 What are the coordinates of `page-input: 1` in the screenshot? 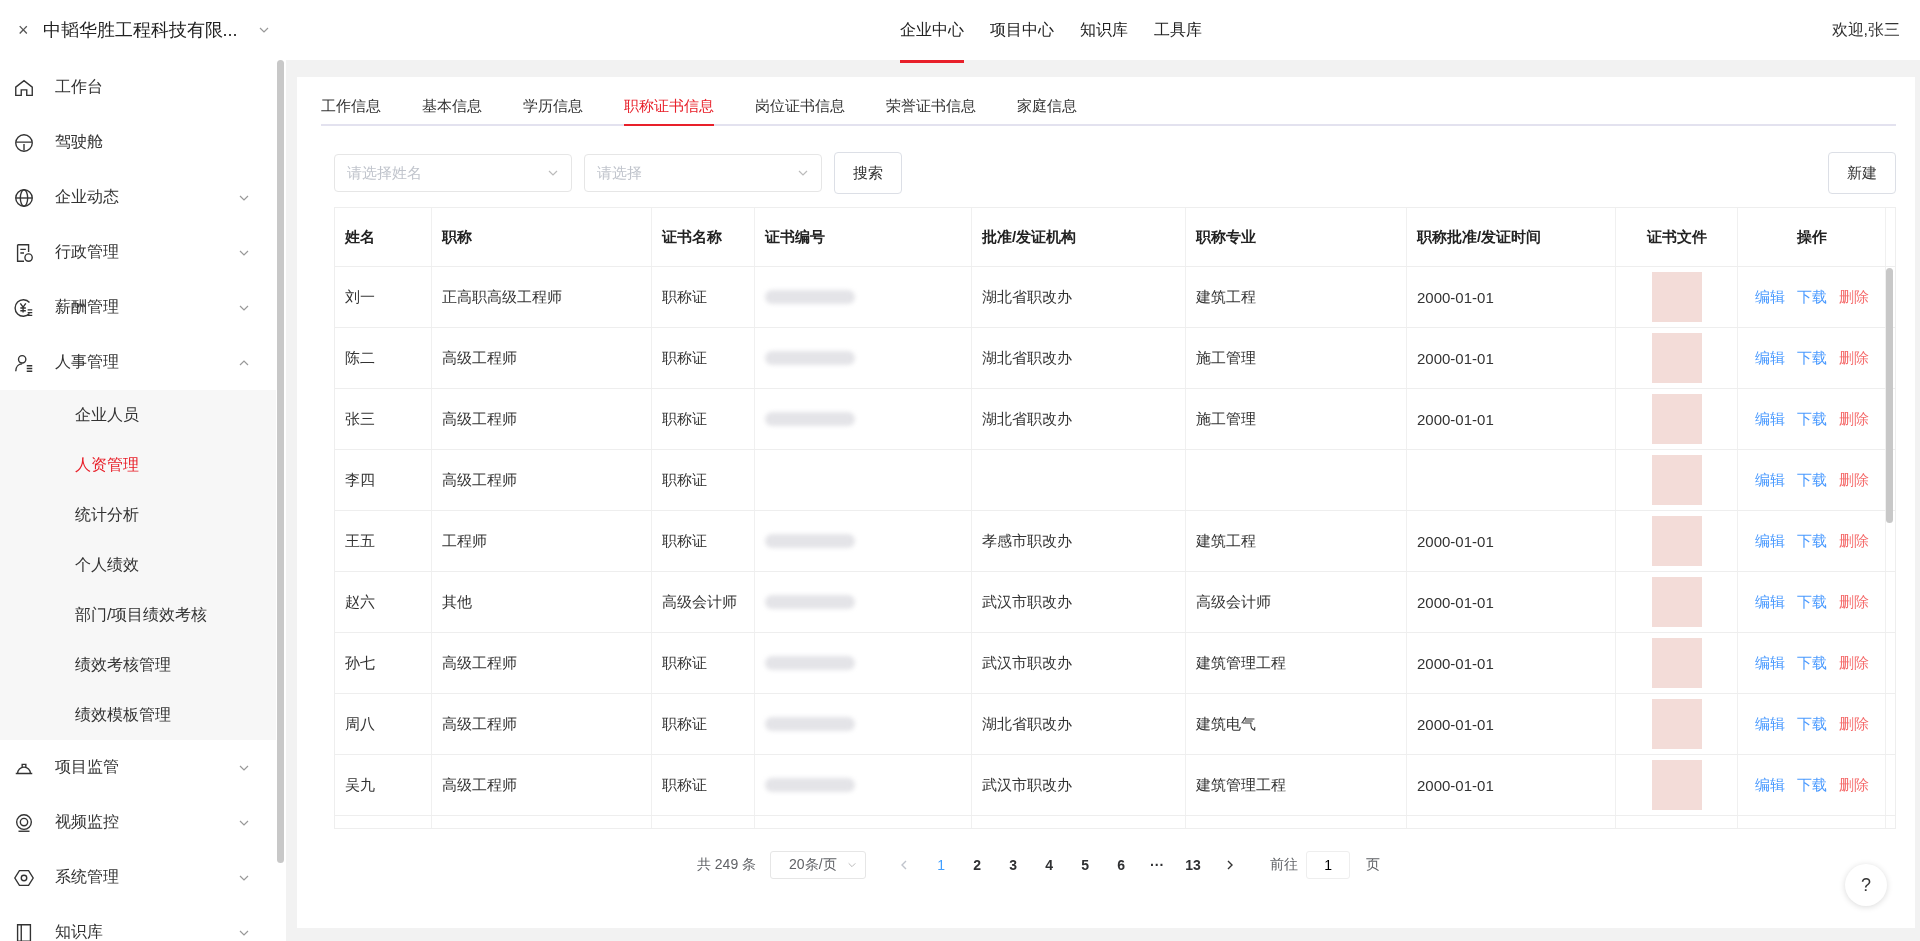 It's located at (1328, 865).